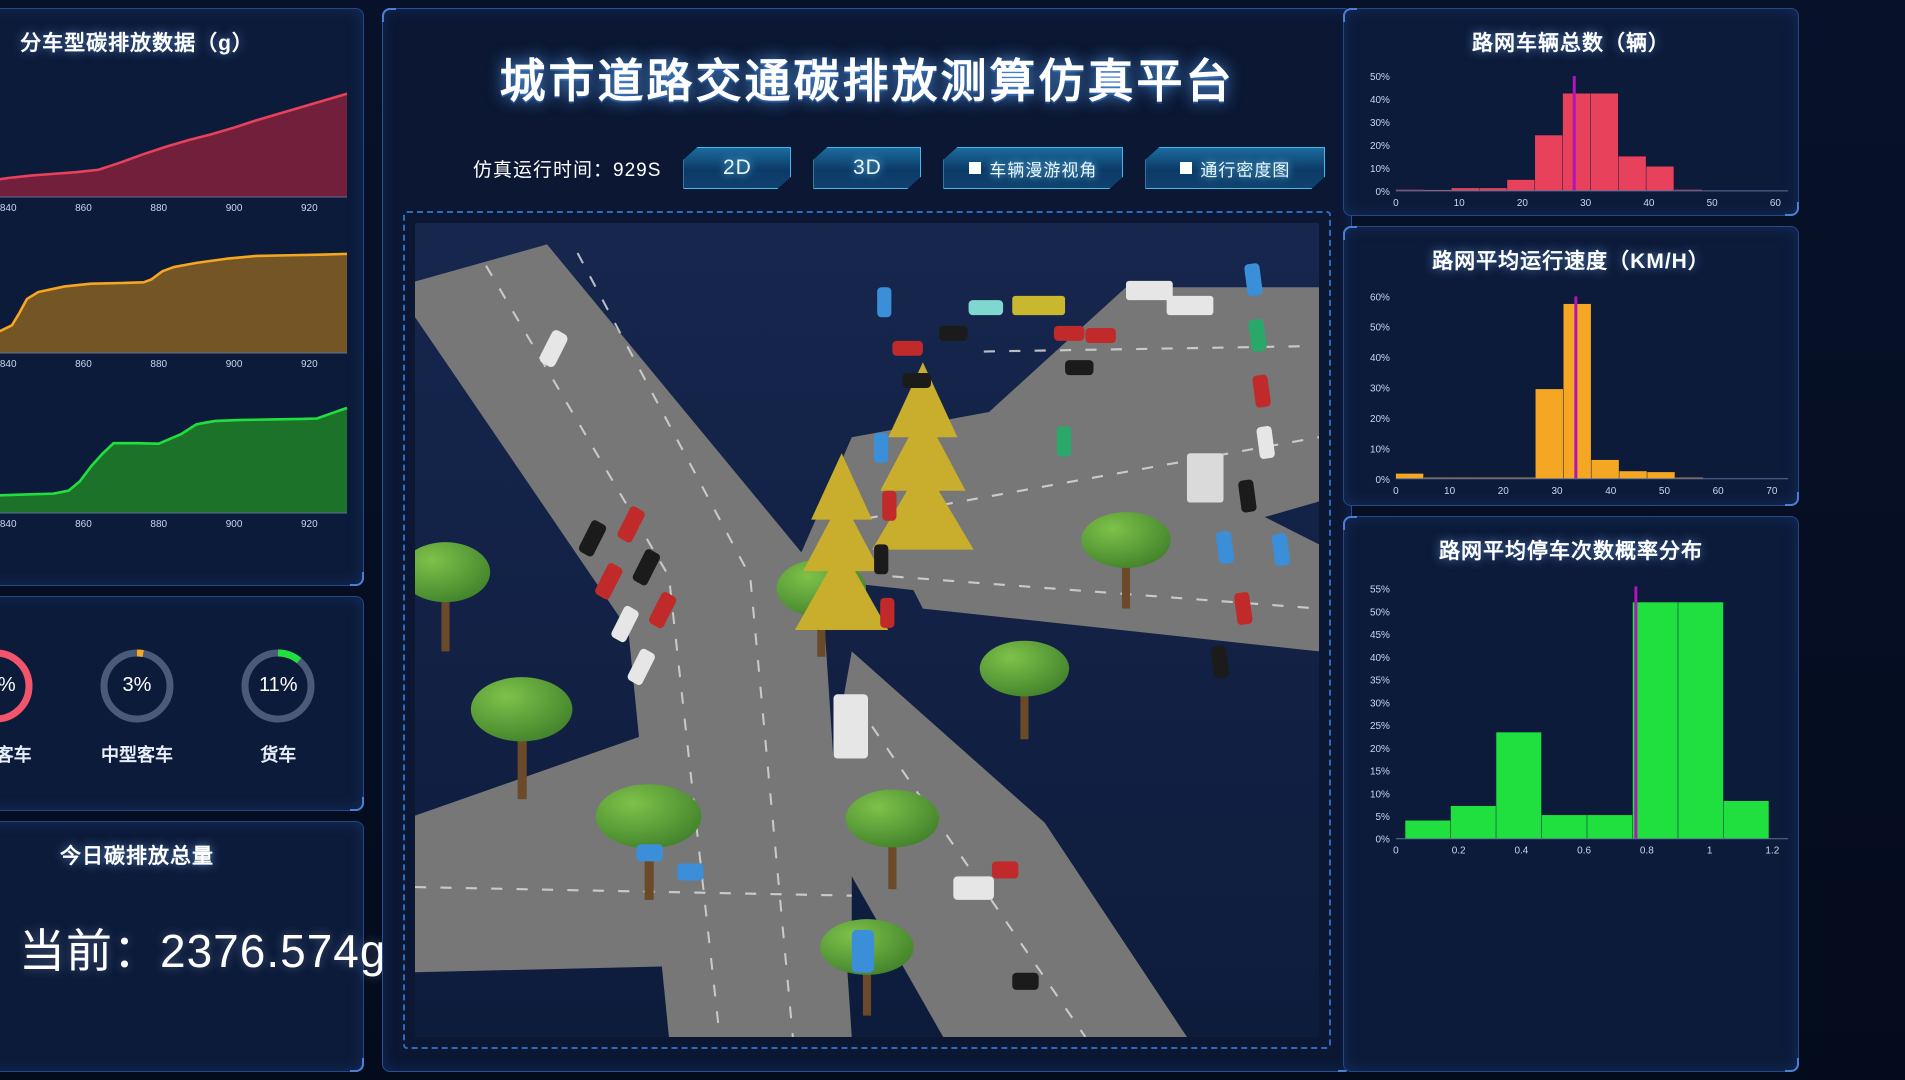  What do you see at coordinates (1380, 726) in the screenshot?
I see `svg-text: 25%` at bounding box center [1380, 726].